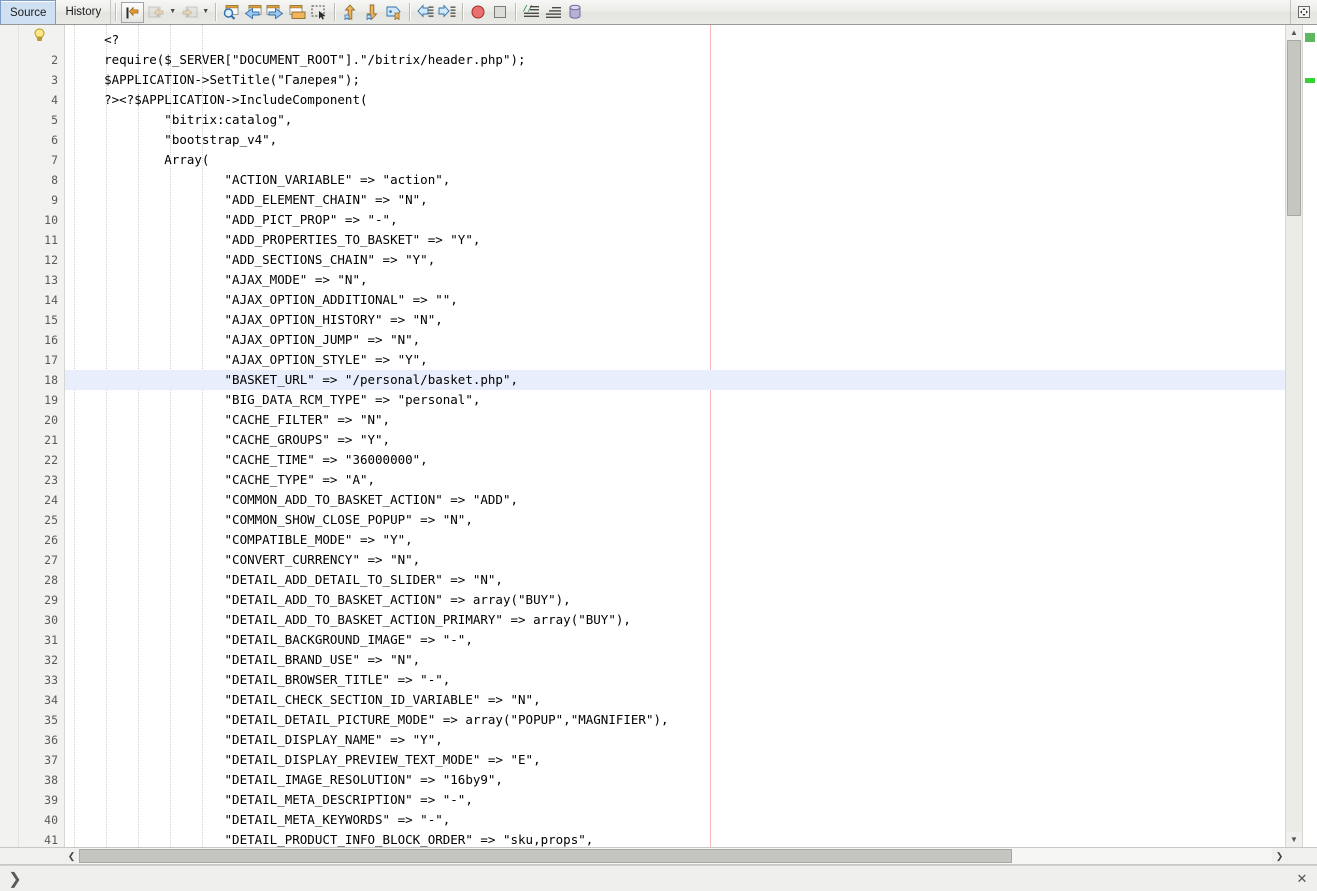  What do you see at coordinates (675, 260) in the screenshot?
I see `code-line: "ADD_SECTIONS_CHAIN" => "Y",` at bounding box center [675, 260].